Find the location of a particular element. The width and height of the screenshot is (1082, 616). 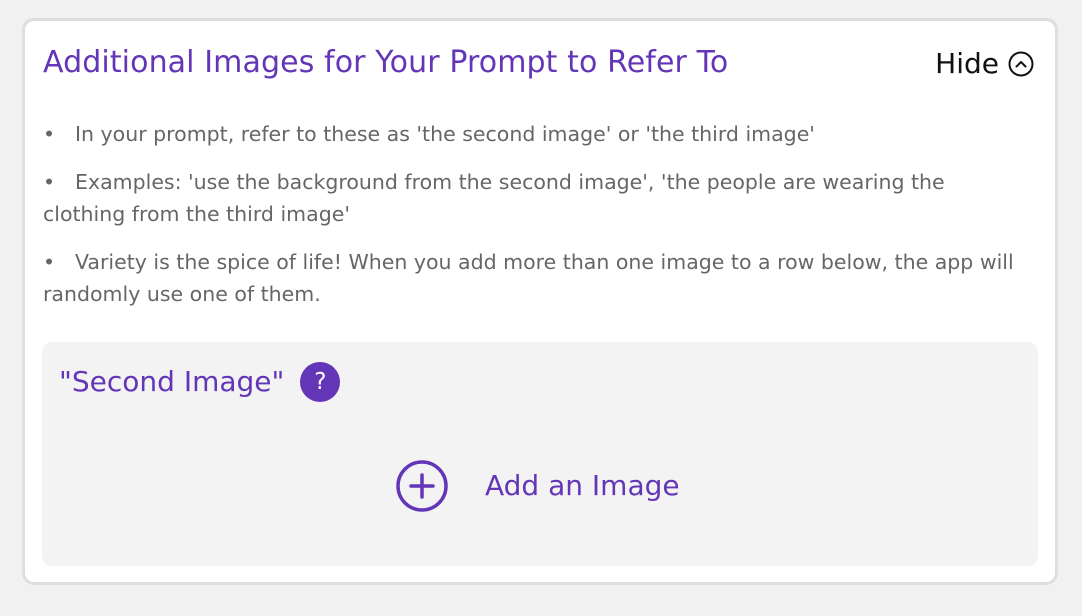

chevron-up-circle-icon is located at coordinates (1021, 64).